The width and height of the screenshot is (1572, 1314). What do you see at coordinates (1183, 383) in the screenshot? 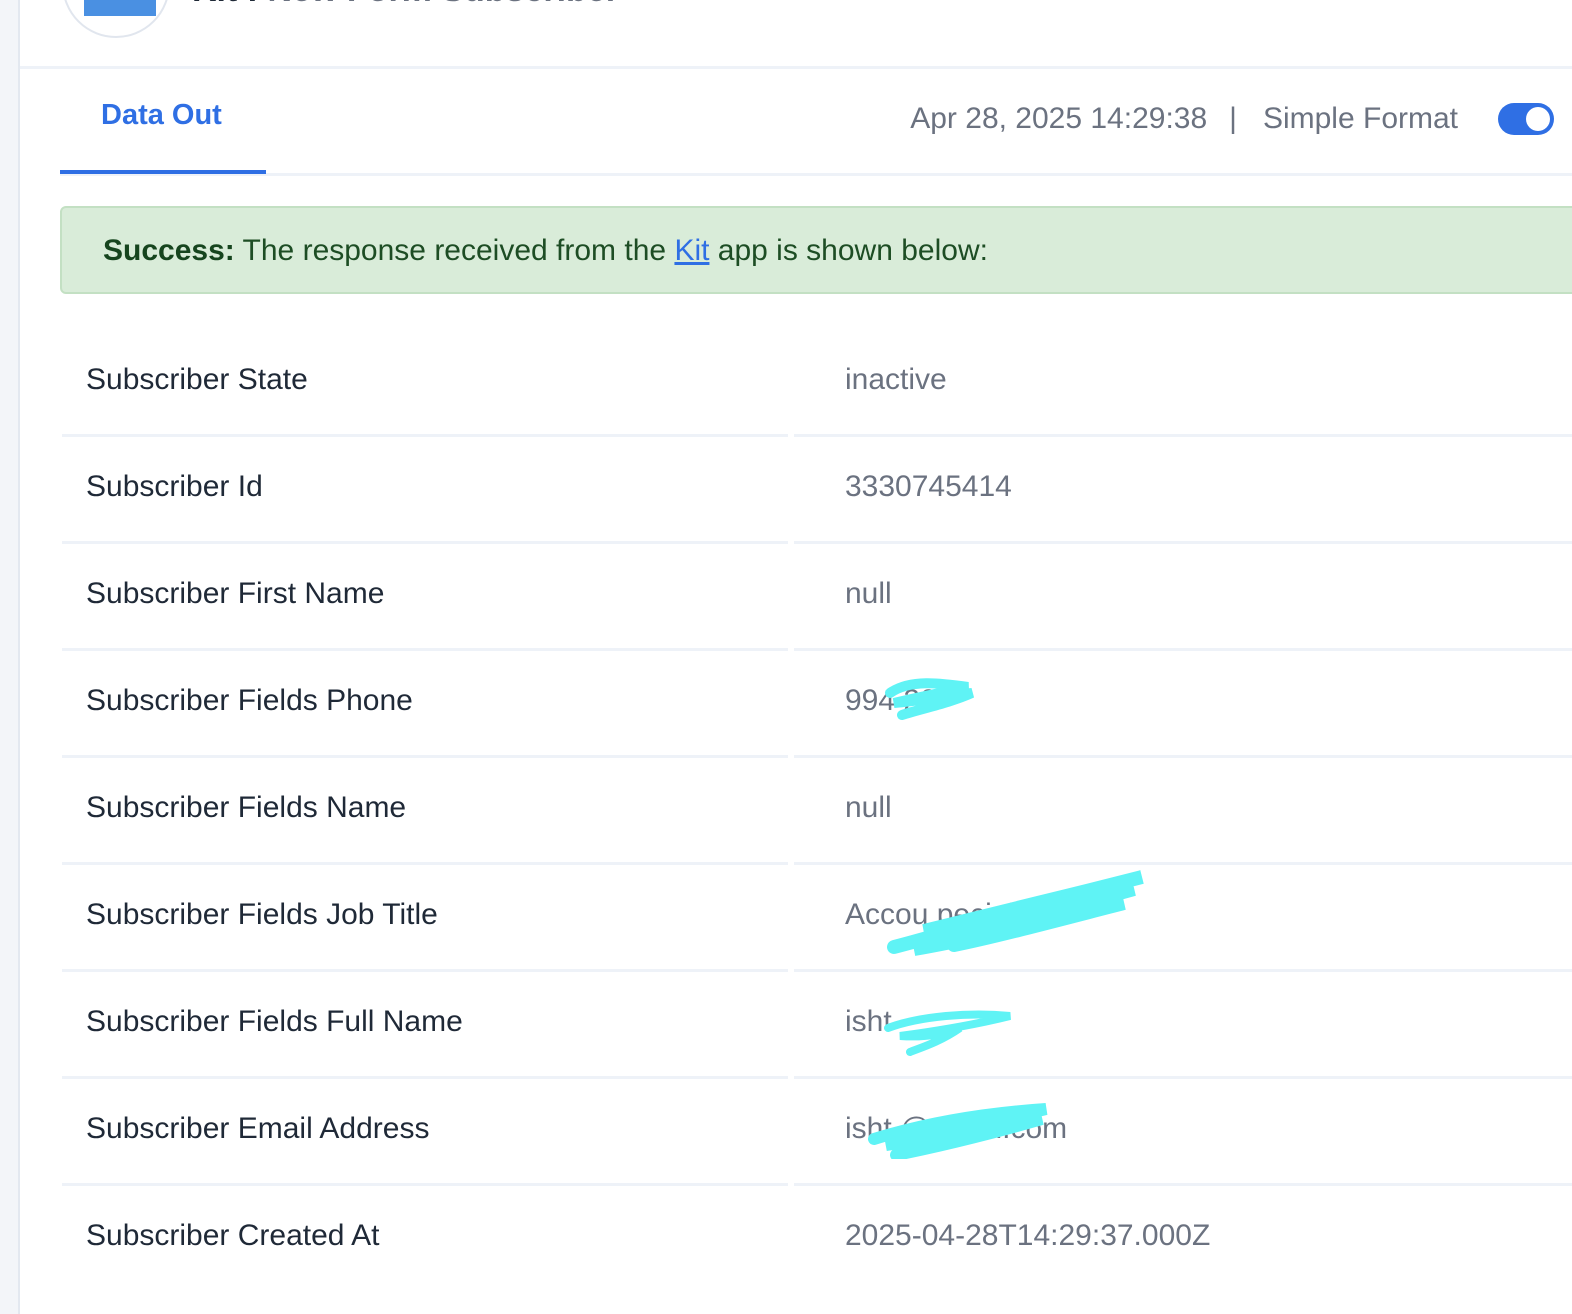
I see `field-value-cell: inactive` at bounding box center [1183, 383].